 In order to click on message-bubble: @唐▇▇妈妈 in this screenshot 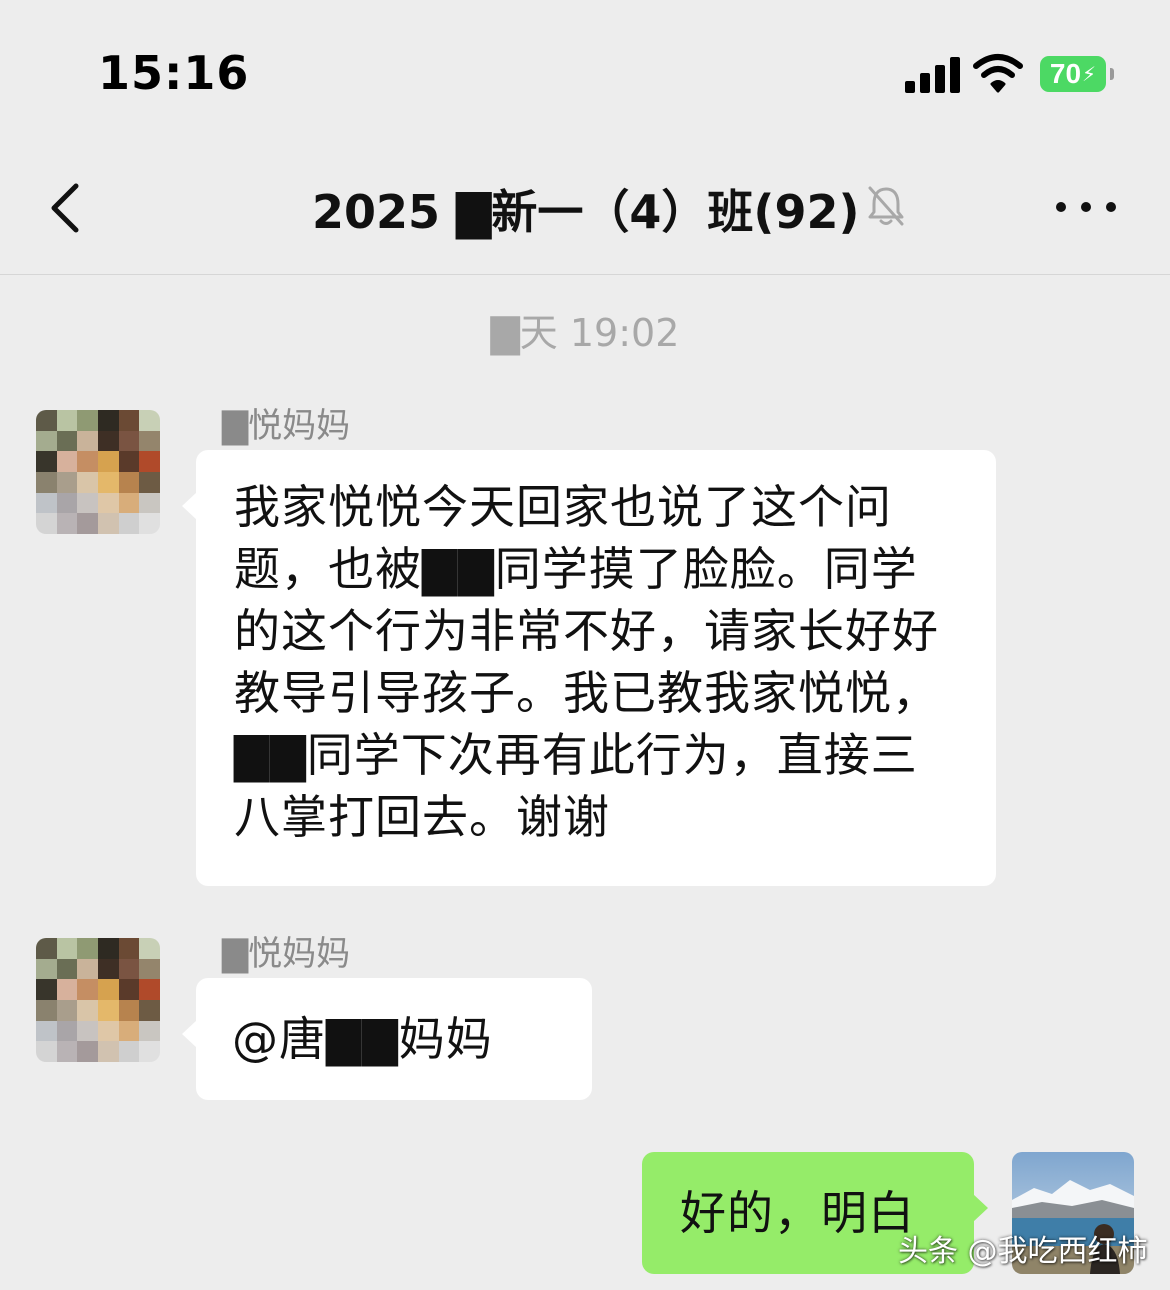, I will do `click(387, 1039)`.